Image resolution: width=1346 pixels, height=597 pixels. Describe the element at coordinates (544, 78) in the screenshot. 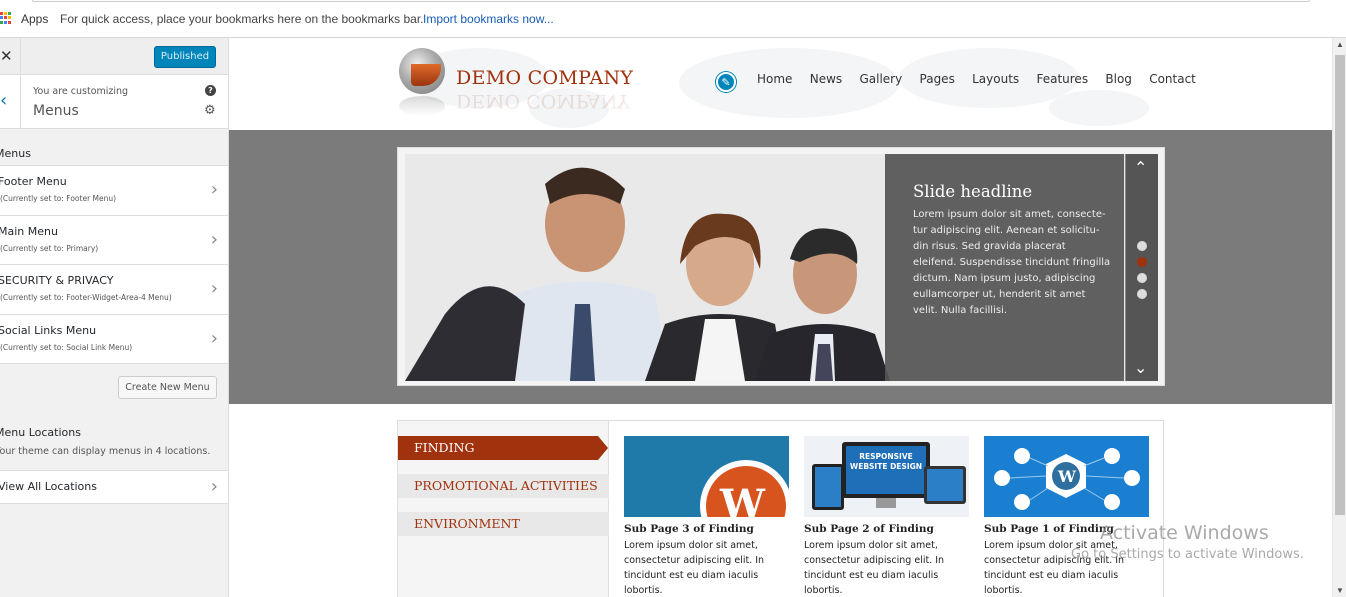

I see `company-logo-text: DEMO COMPANY` at that location.